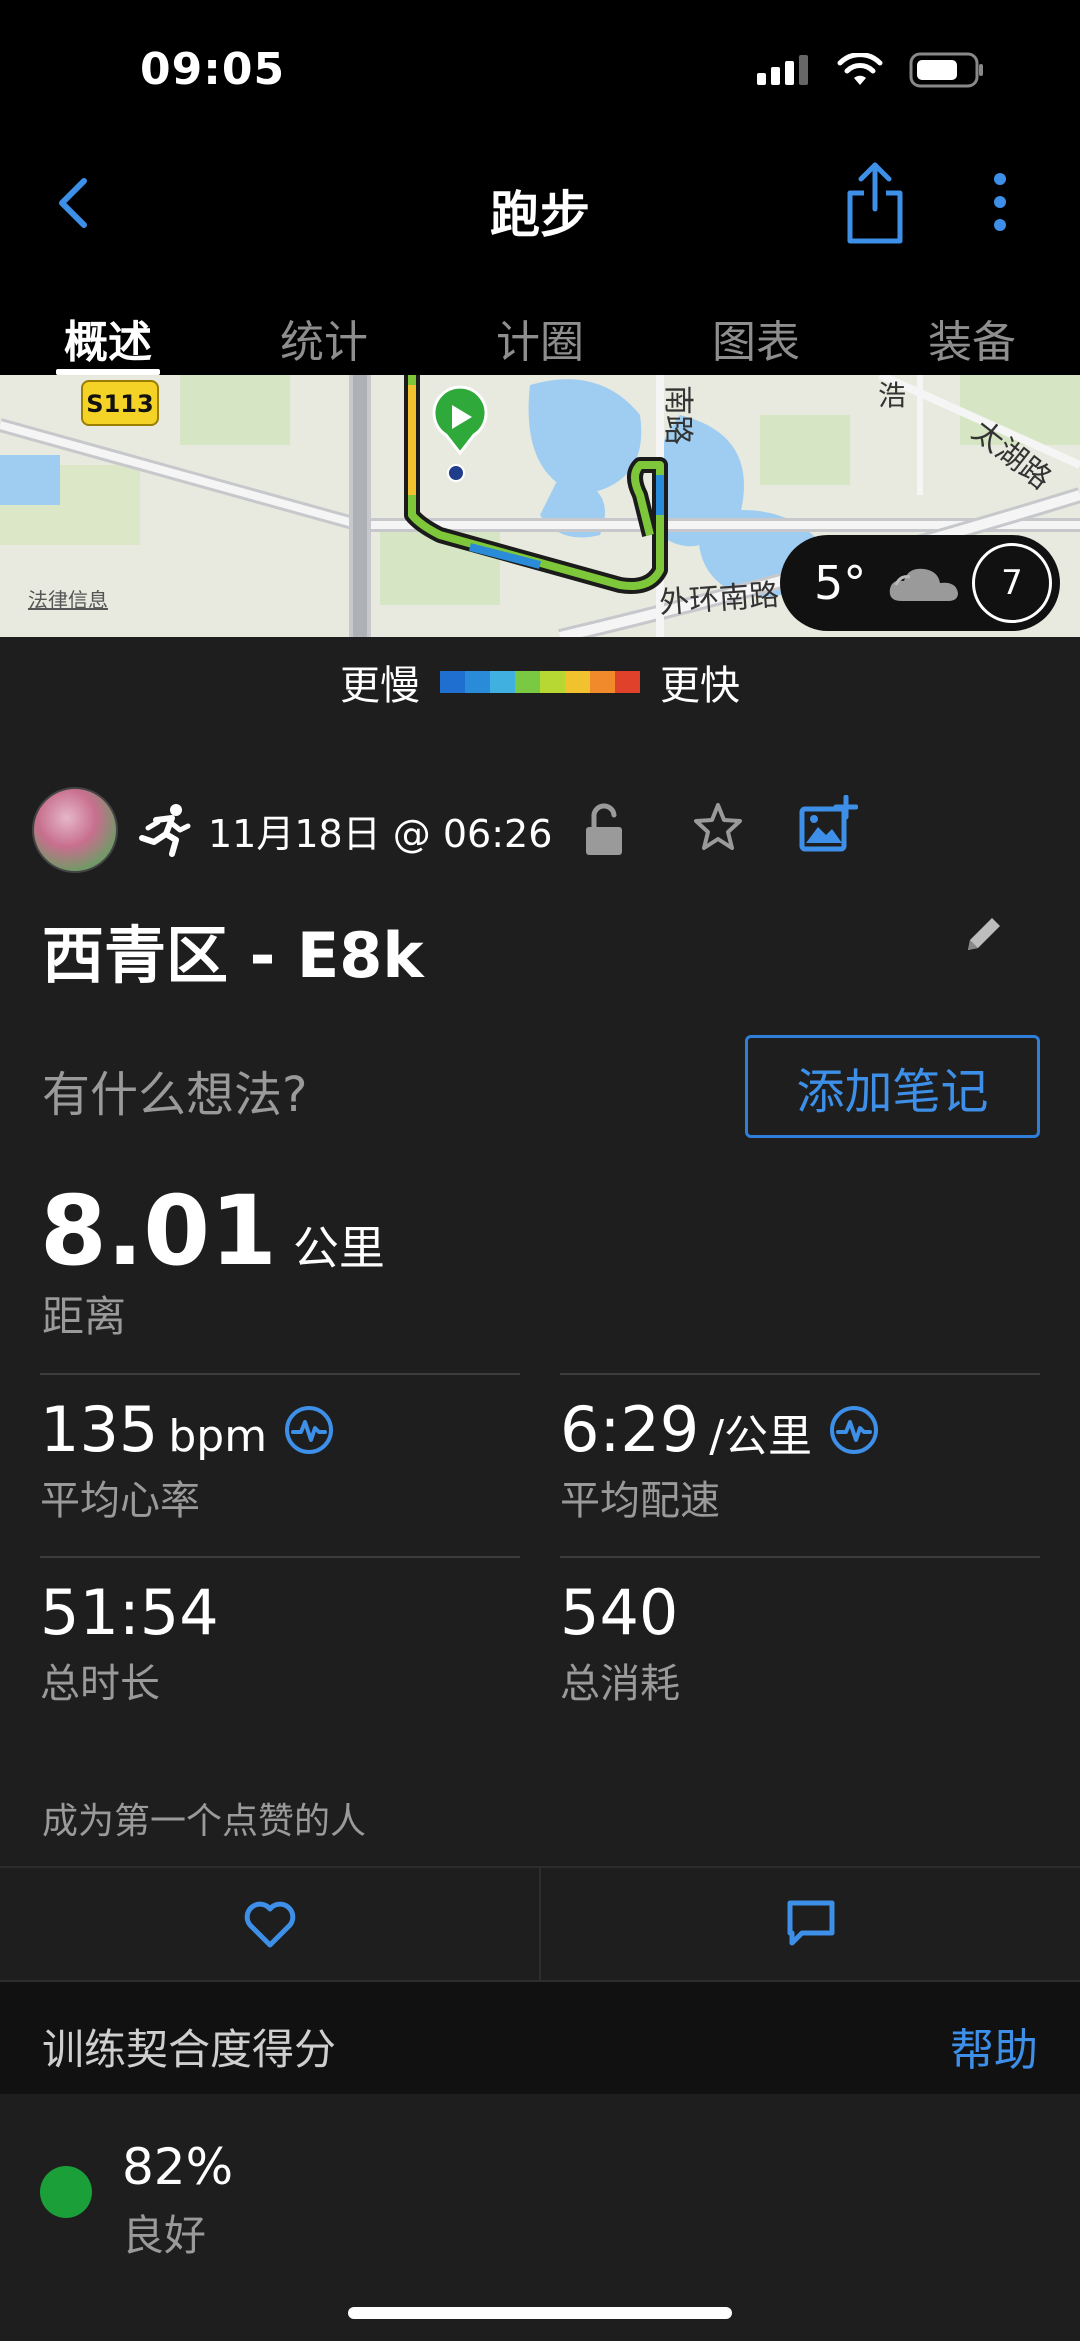 The image size is (1080, 2341). I want to click on wind-indicator: 7, so click(1012, 583).